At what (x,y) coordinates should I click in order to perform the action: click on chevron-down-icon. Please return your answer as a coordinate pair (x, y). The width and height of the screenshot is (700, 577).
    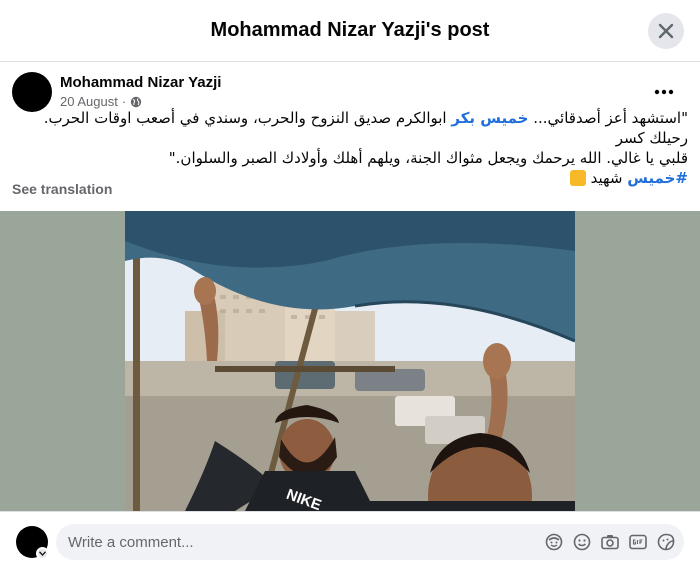
    Looking at the image, I should click on (42, 553).